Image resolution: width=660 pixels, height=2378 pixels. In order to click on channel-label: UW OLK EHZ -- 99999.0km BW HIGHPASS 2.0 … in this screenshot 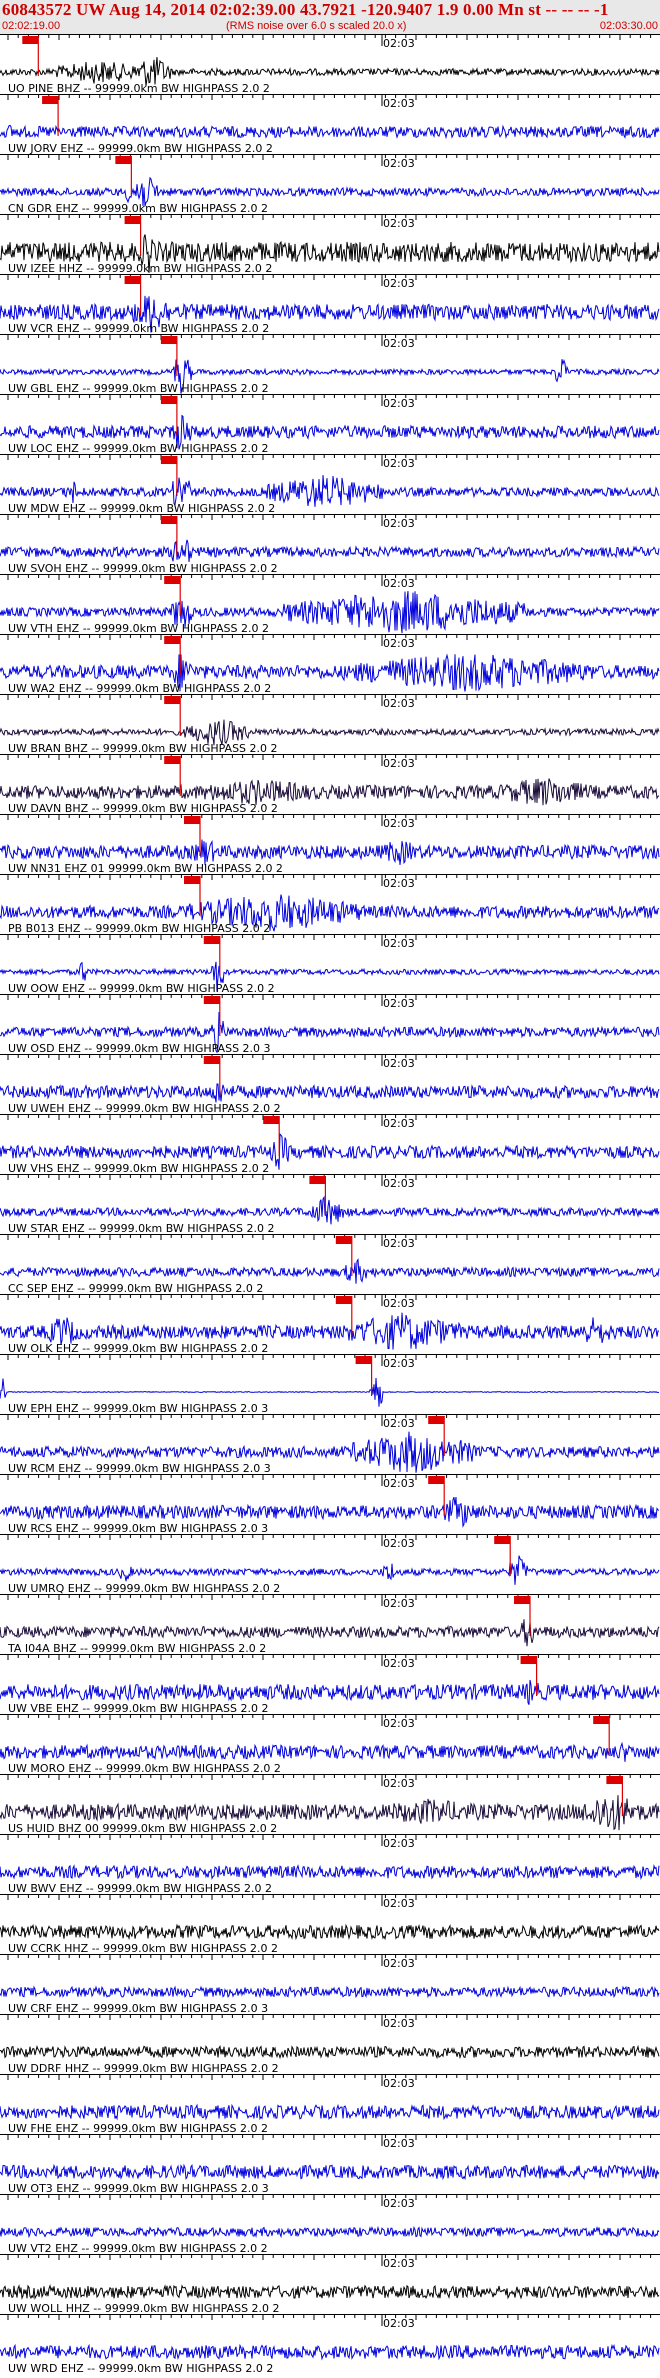, I will do `click(138, 1348)`.